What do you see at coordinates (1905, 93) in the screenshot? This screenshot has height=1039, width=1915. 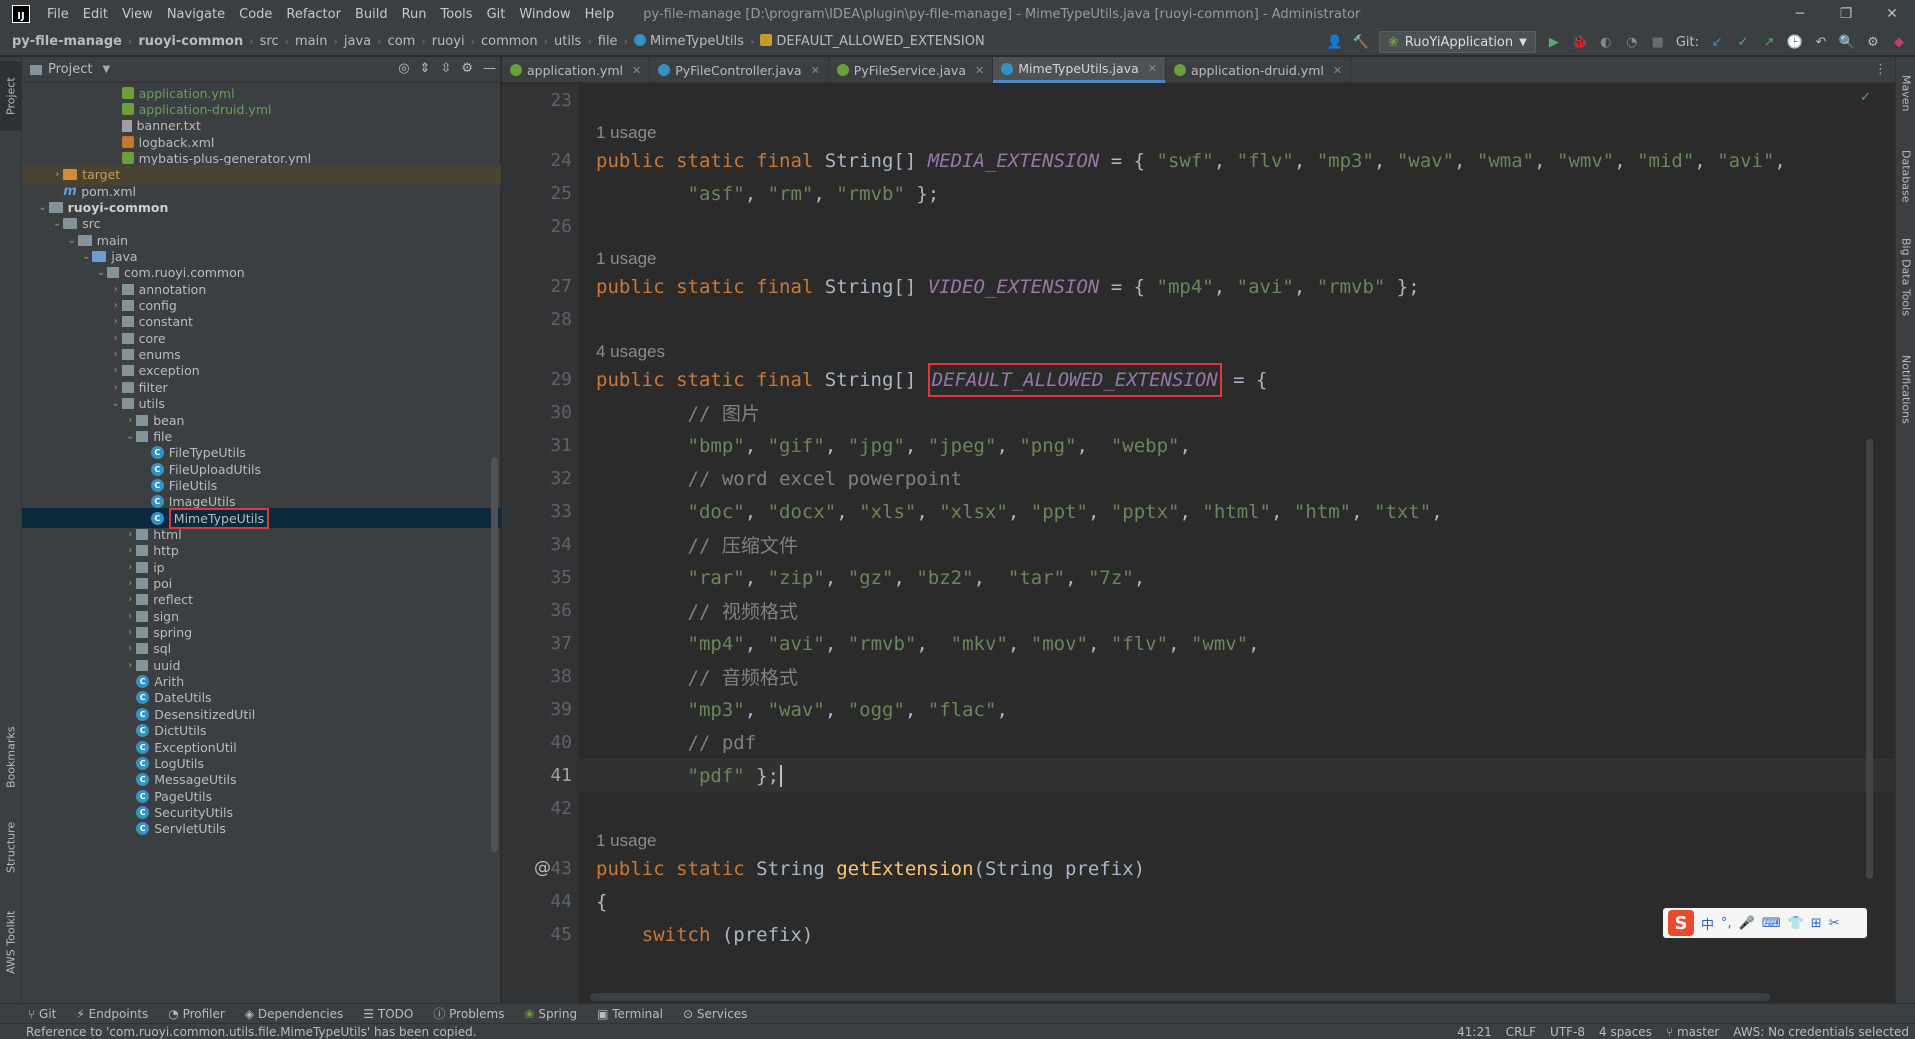 I see `maven-tool-tab: Maven` at bounding box center [1905, 93].